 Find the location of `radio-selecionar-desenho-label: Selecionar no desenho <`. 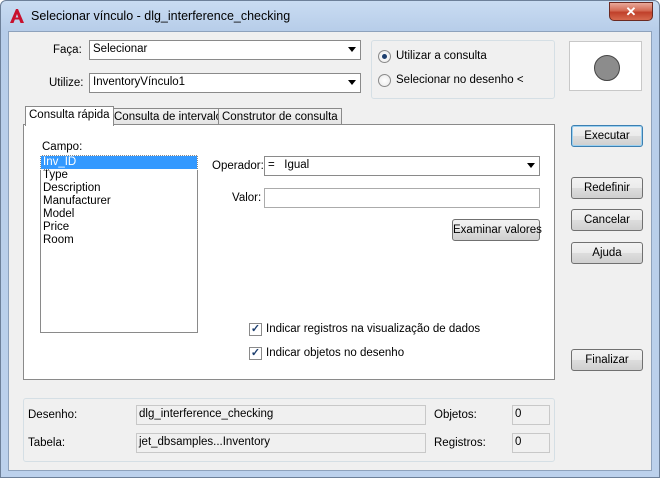

radio-selecionar-desenho-label: Selecionar no desenho < is located at coordinates (460, 80).